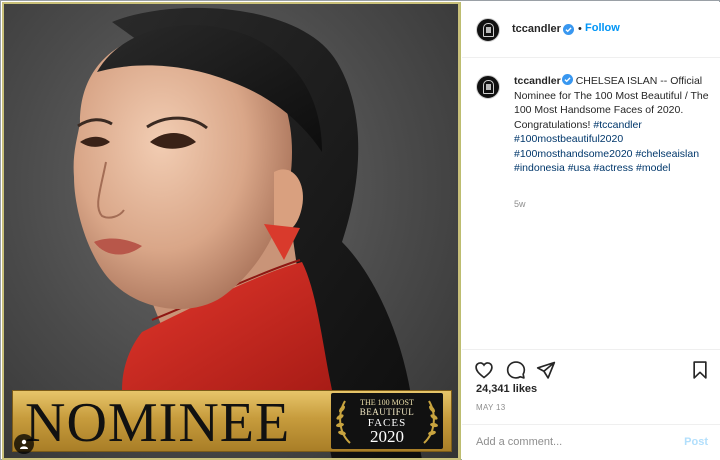  I want to click on heart-icon, so click(484, 370).